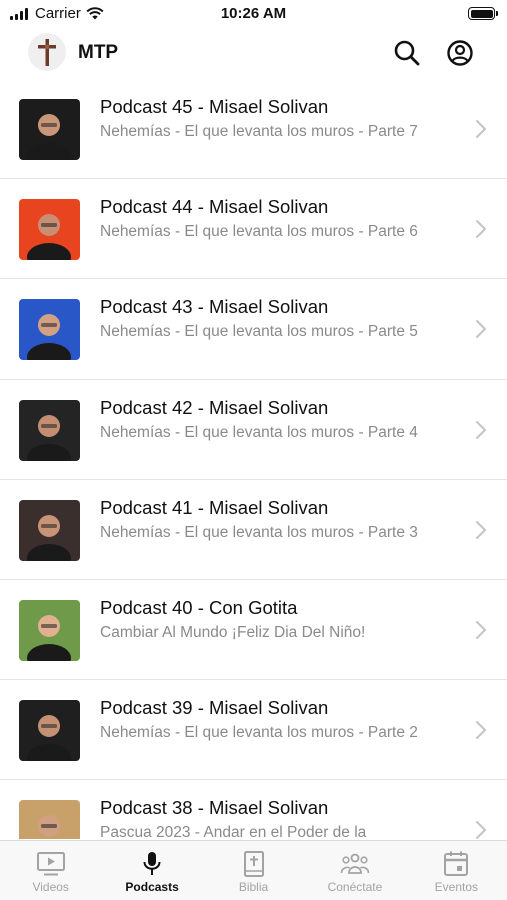 This screenshot has height=900, width=507. Describe the element at coordinates (456, 863) in the screenshot. I see `calendar-icon` at that location.